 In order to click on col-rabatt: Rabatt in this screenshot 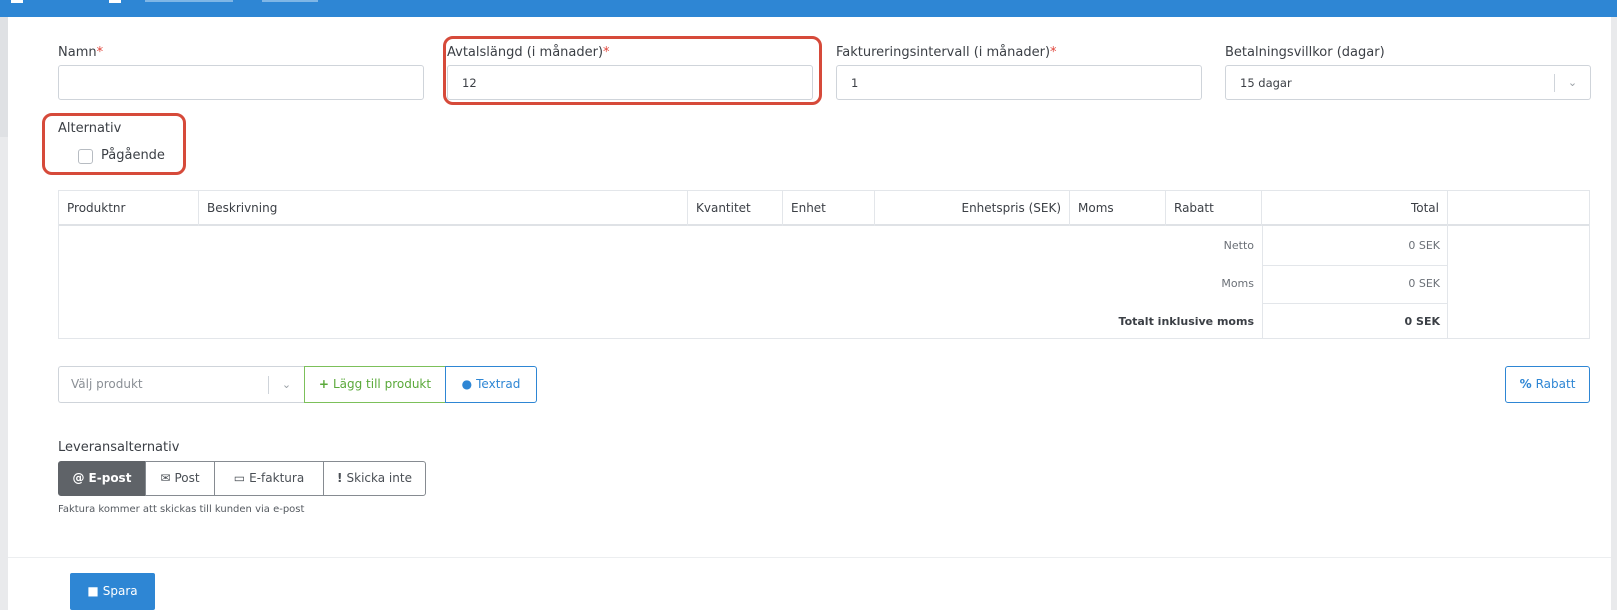, I will do `click(1214, 208)`.